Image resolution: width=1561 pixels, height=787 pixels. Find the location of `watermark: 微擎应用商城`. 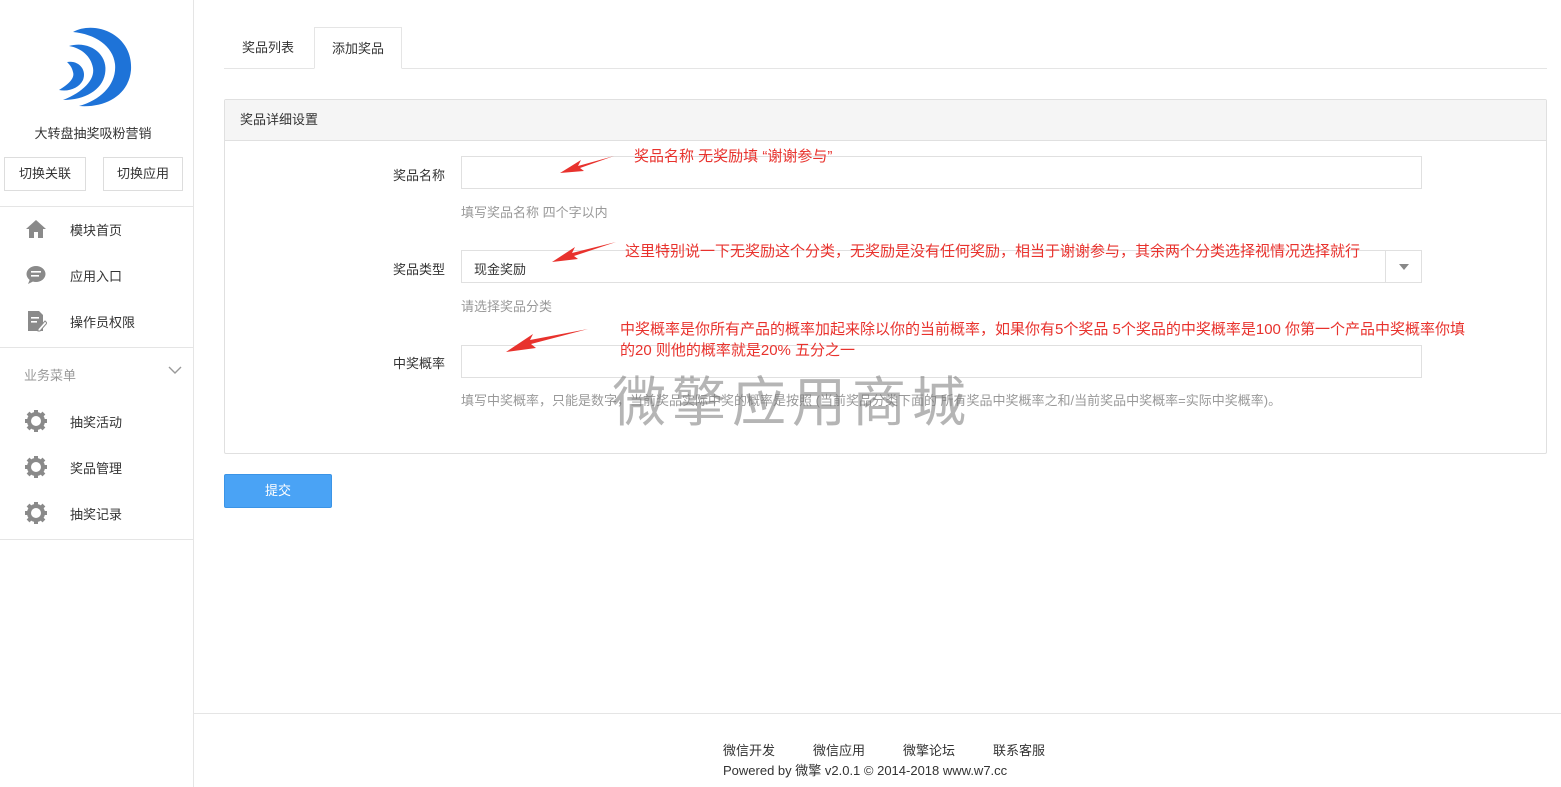

watermark: 微擎应用商城 is located at coordinates (792, 402).